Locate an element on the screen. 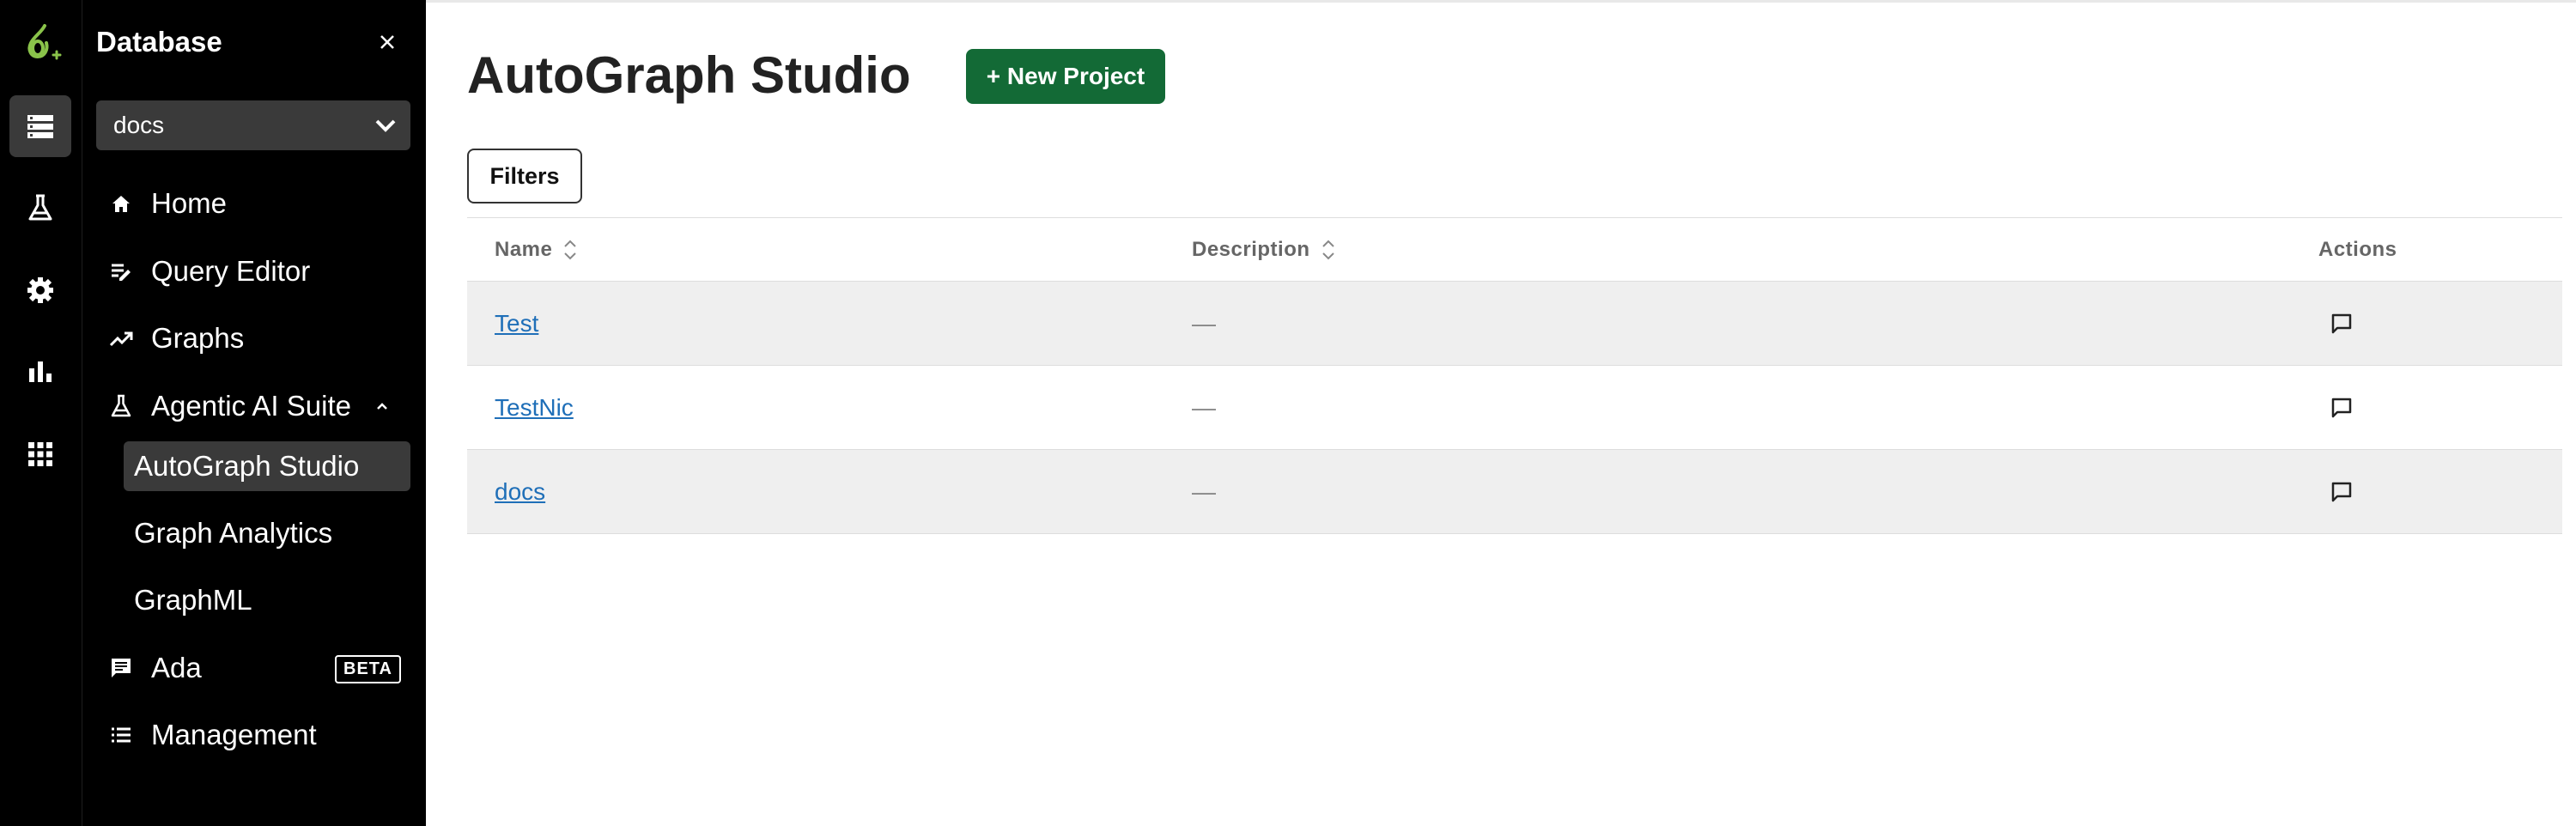  database-icon is located at coordinates (40, 126).